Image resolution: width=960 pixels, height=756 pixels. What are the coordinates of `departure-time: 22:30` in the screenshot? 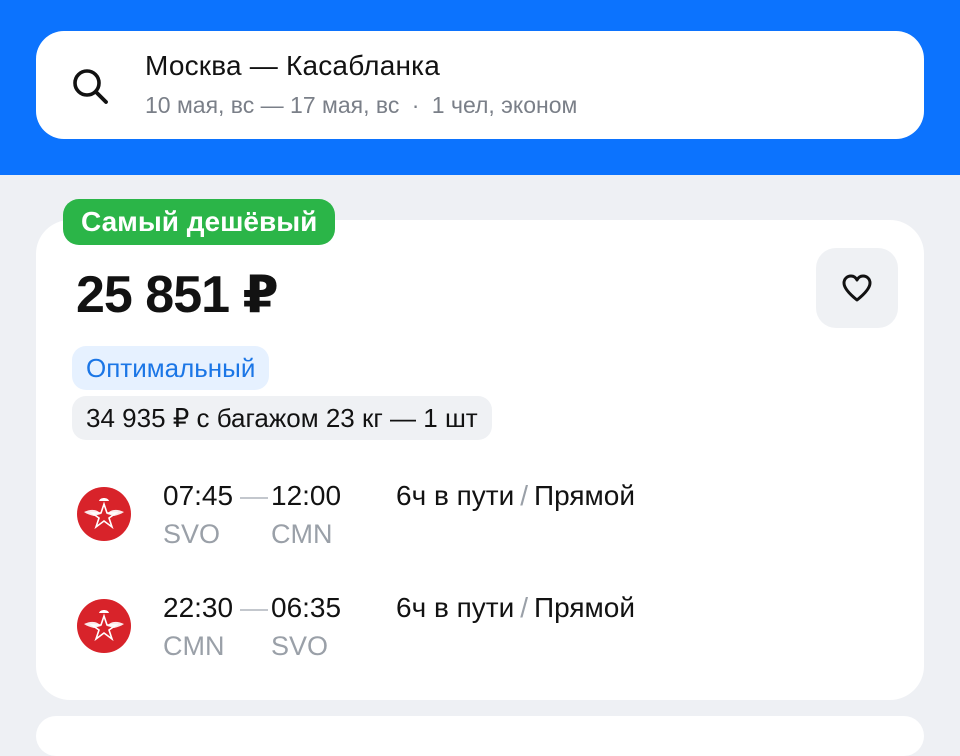 It's located at (198, 607).